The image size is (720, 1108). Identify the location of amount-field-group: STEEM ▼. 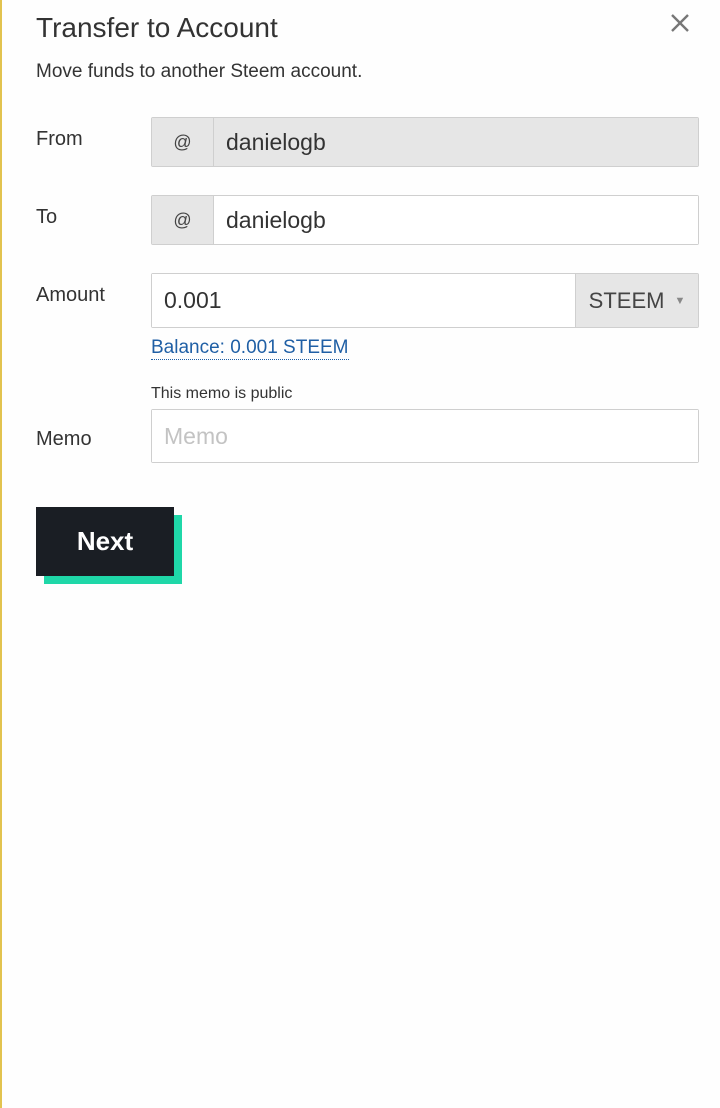
(425, 300).